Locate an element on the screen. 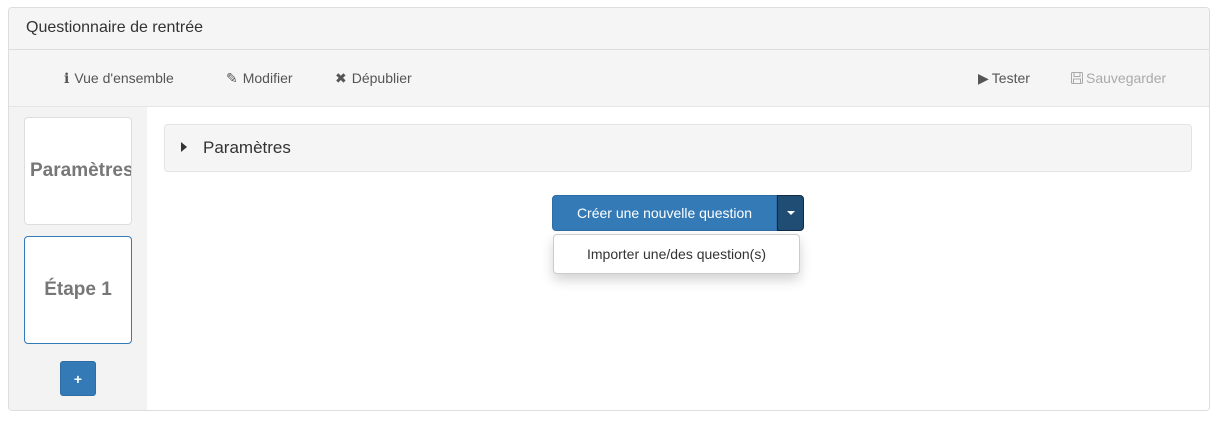  import-questions-menu-item: Importer une/des question(s) is located at coordinates (676, 254).